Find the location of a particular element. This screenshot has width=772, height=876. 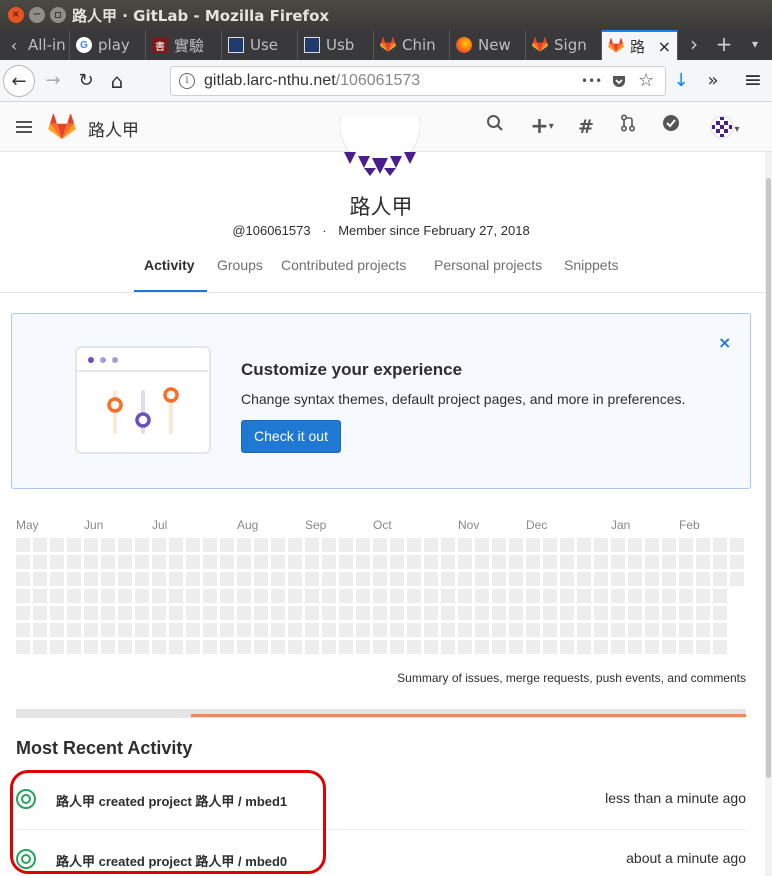

bookmark-star-icon: ☆ is located at coordinates (646, 80).